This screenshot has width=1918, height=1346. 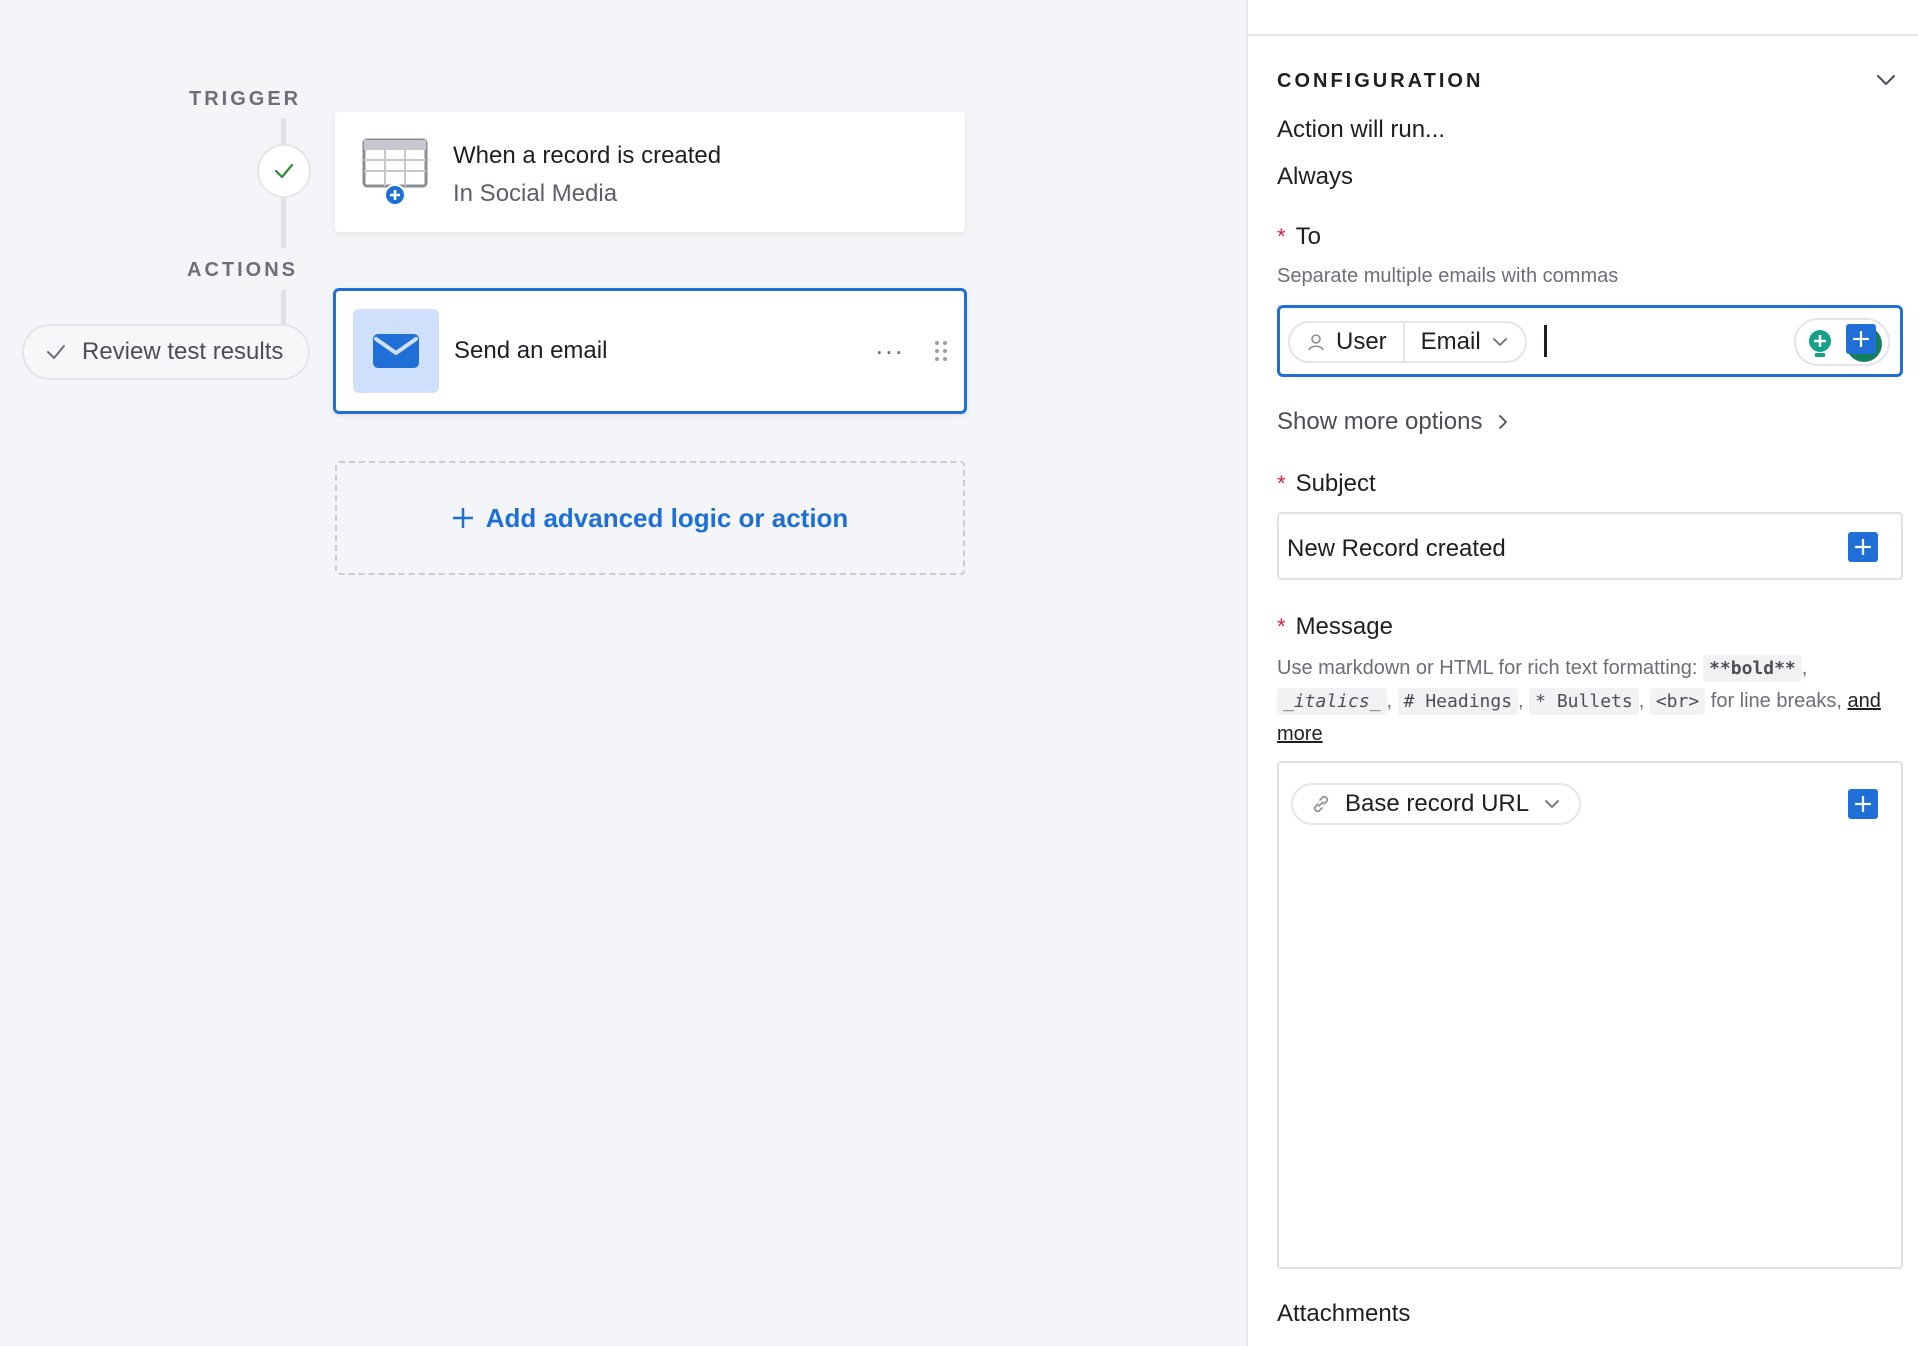 What do you see at coordinates (1590, 1015) in the screenshot?
I see `message-input-field: Base record URL` at bounding box center [1590, 1015].